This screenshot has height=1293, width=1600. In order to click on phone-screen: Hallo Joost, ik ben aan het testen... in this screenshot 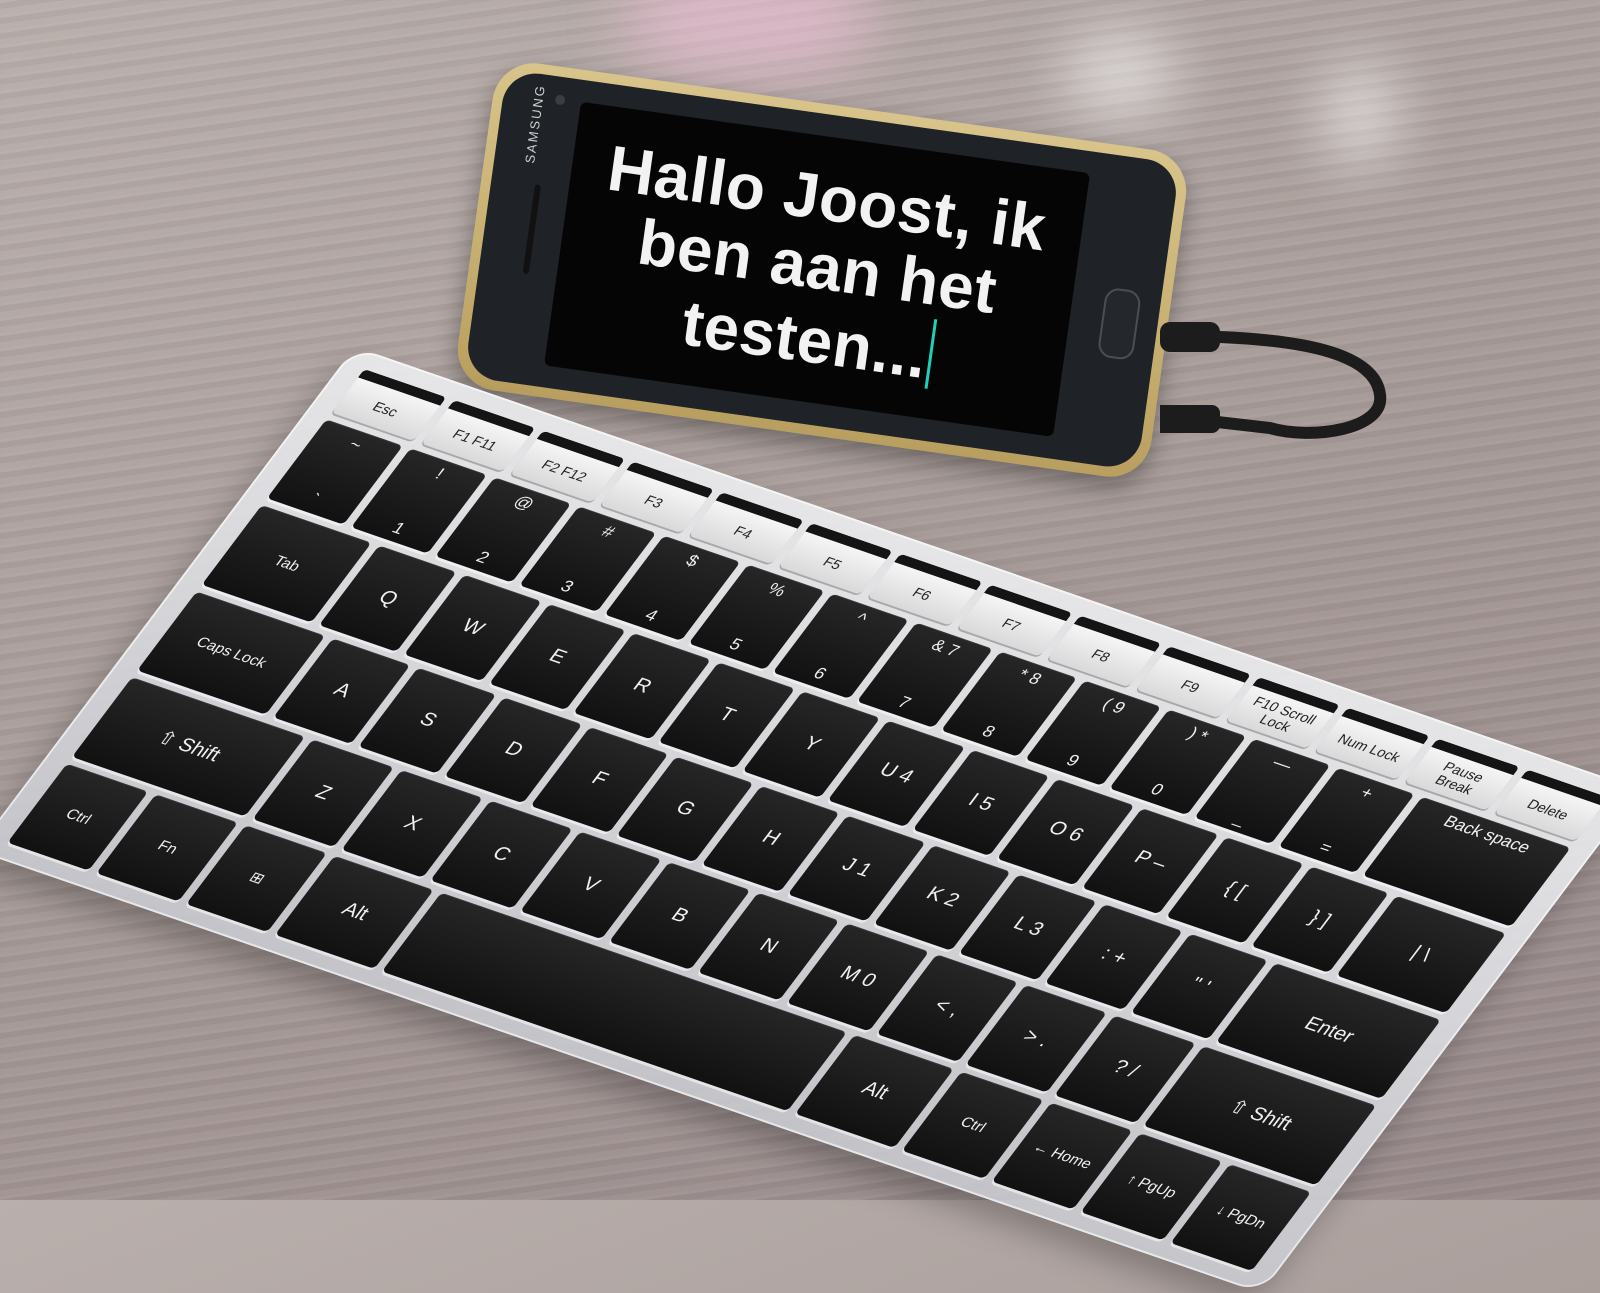, I will do `click(817, 269)`.